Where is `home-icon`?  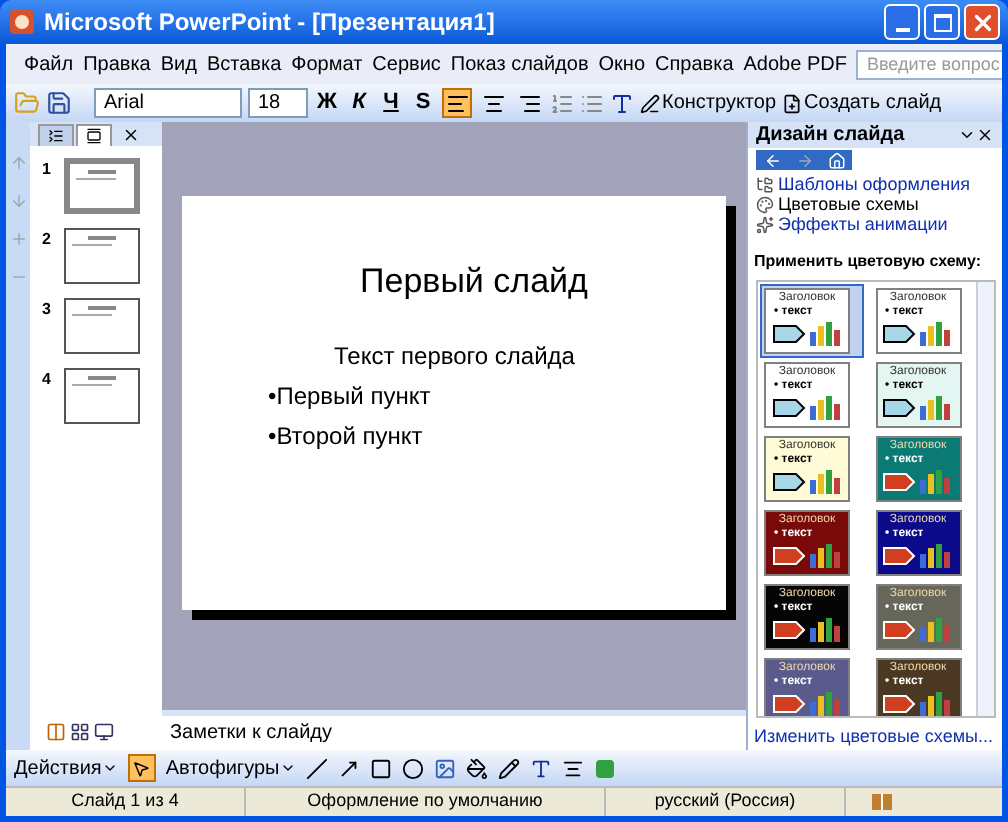 home-icon is located at coordinates (836, 160).